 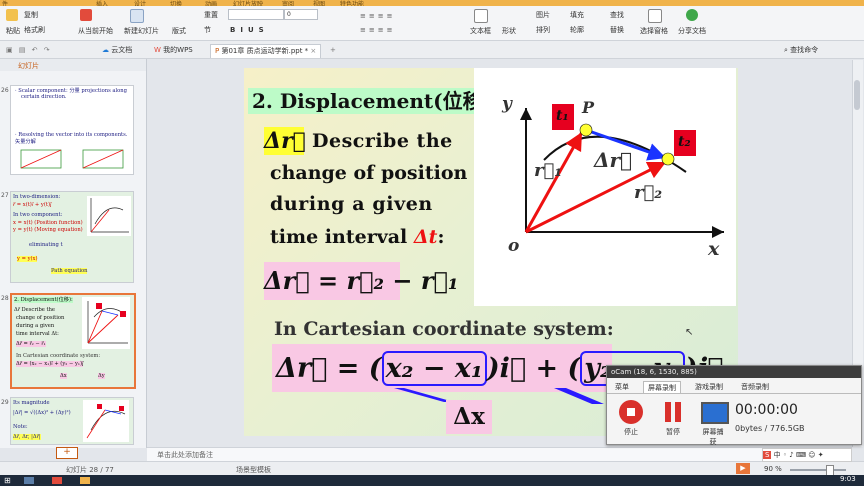 What do you see at coordinates (481, 16) in the screenshot?
I see `text-box-icon` at bounding box center [481, 16].